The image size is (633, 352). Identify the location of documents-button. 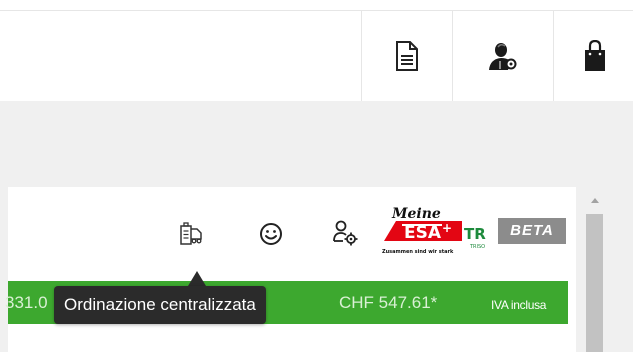
(407, 56).